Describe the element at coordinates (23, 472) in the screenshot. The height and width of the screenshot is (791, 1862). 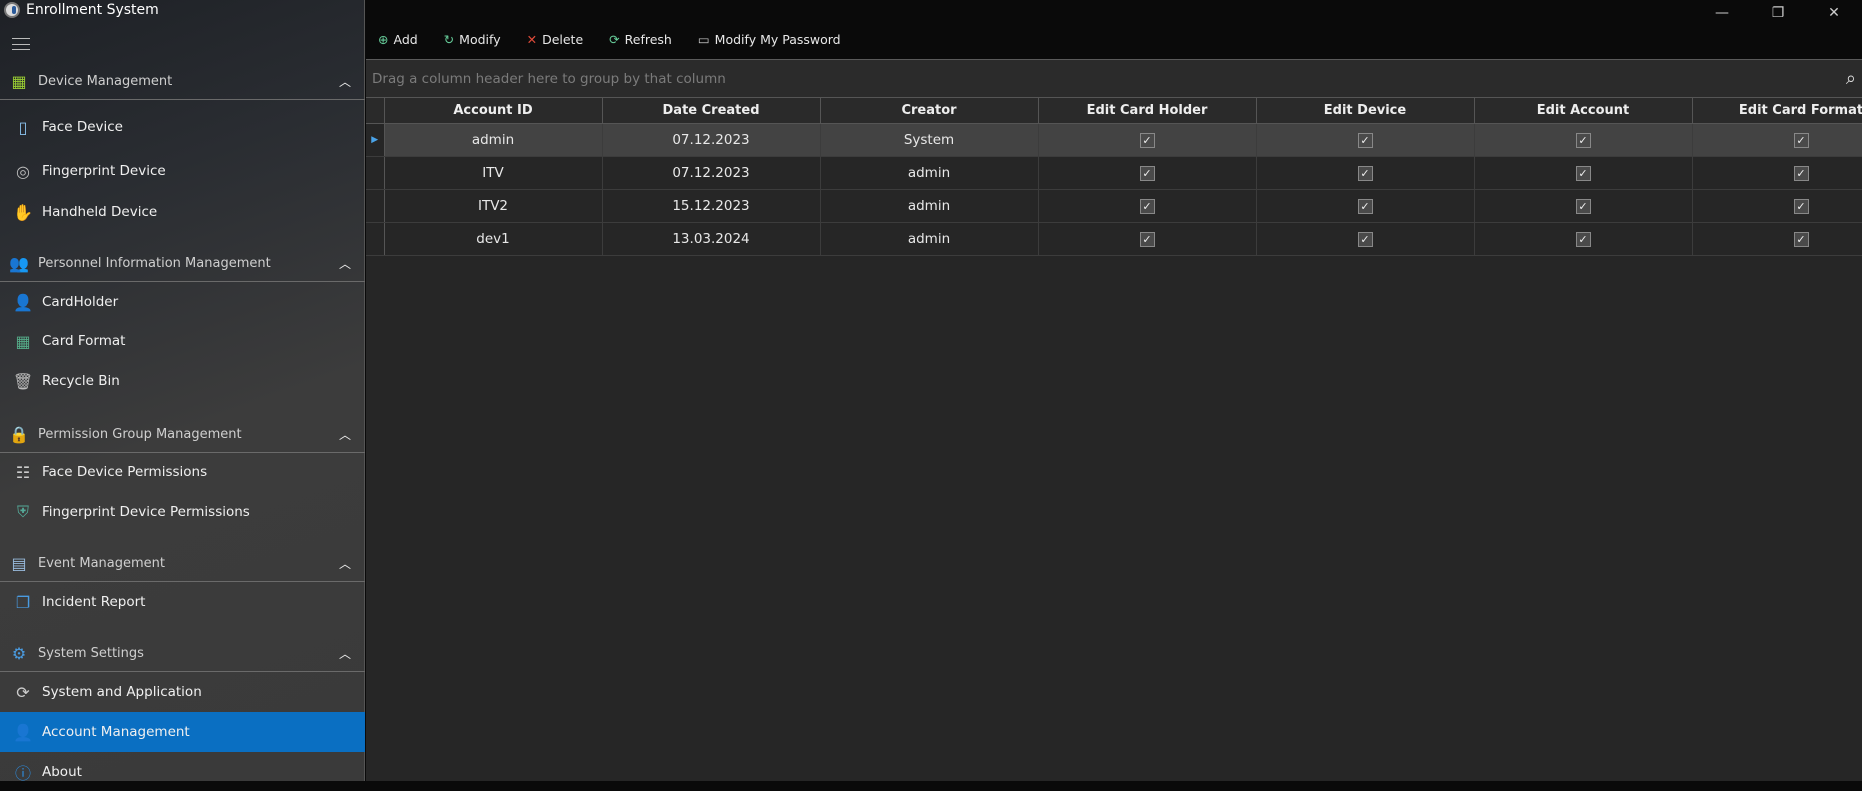
I see `permission-list-icon: ☷` at that location.